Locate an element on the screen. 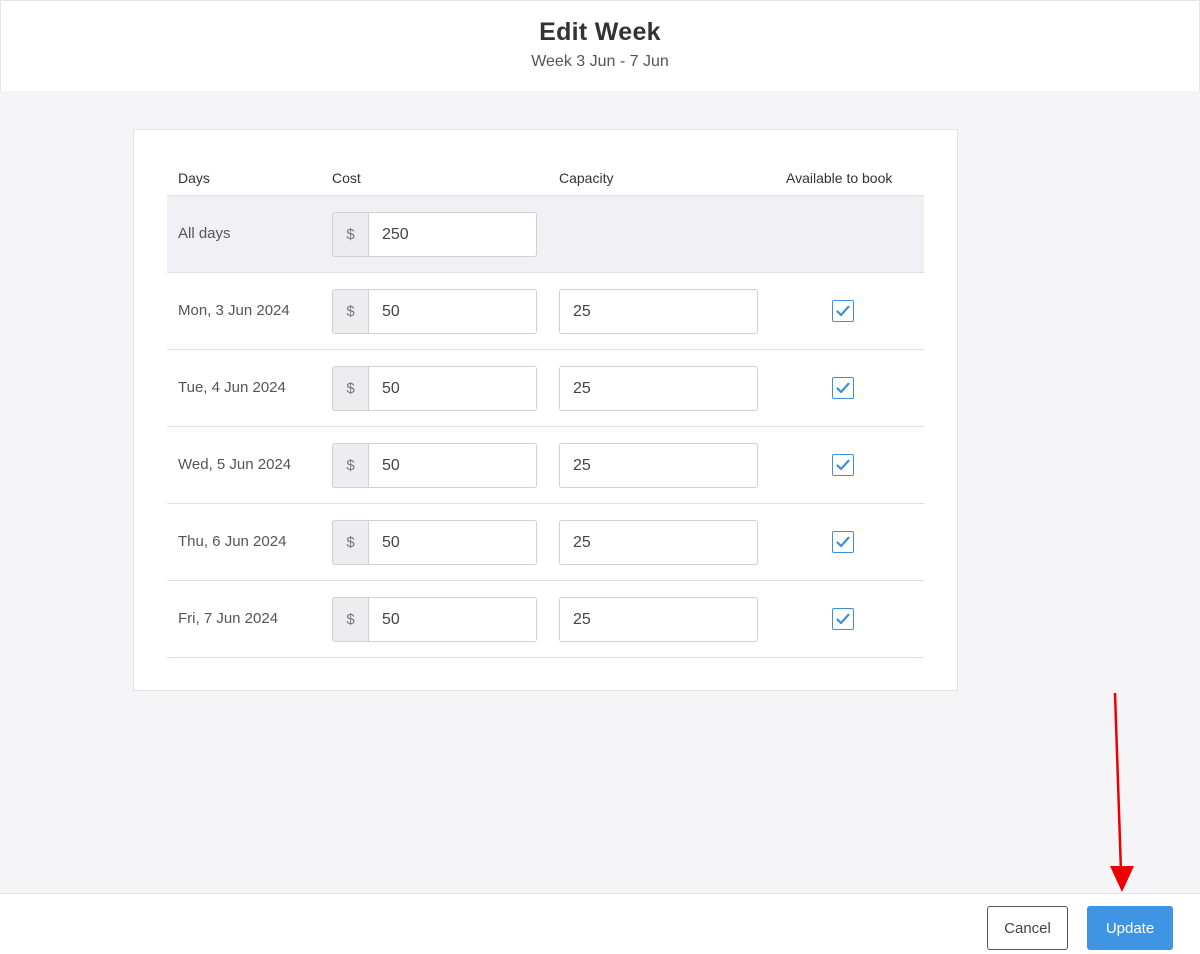  table-row: Wed, 5 Jun 2024 $ is located at coordinates (545, 465).